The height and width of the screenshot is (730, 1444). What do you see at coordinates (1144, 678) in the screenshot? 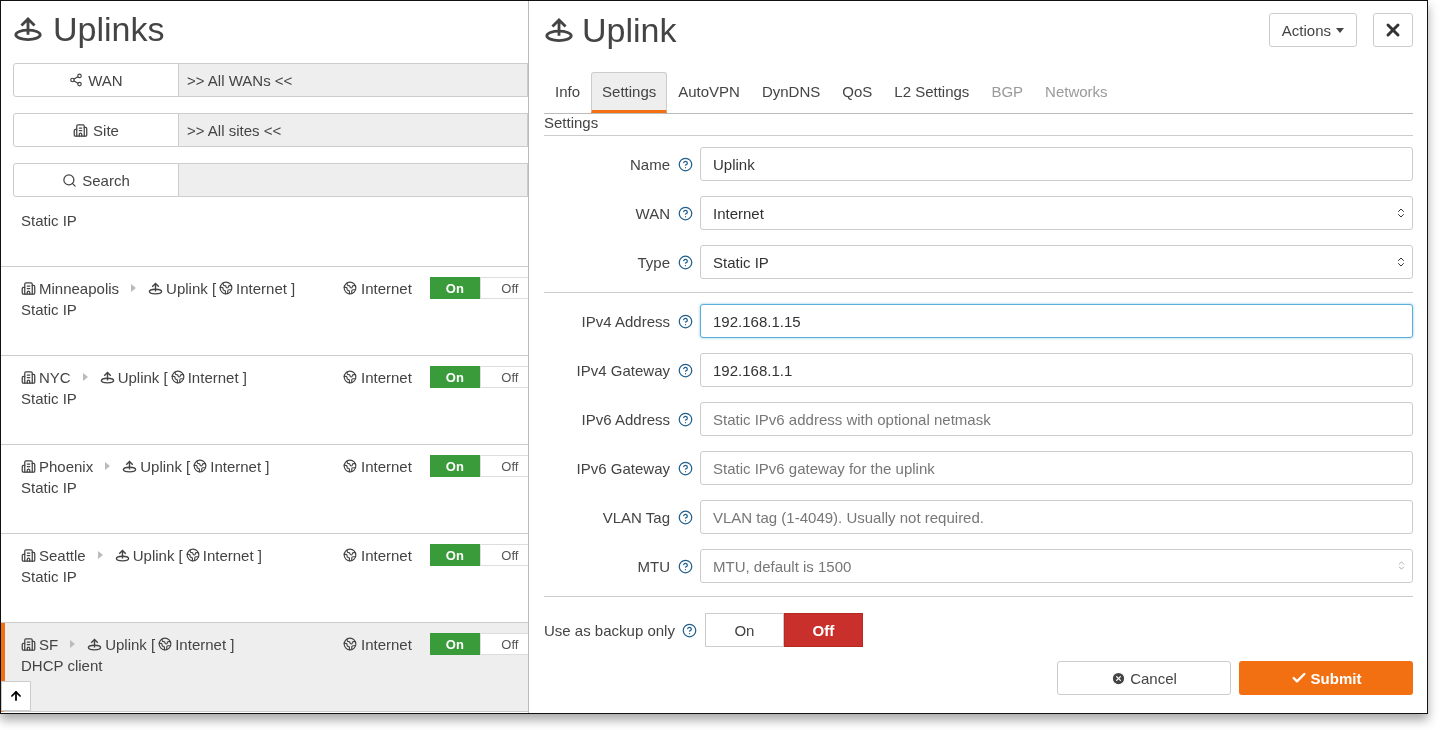
I see `cancel-button: Cancel` at bounding box center [1144, 678].